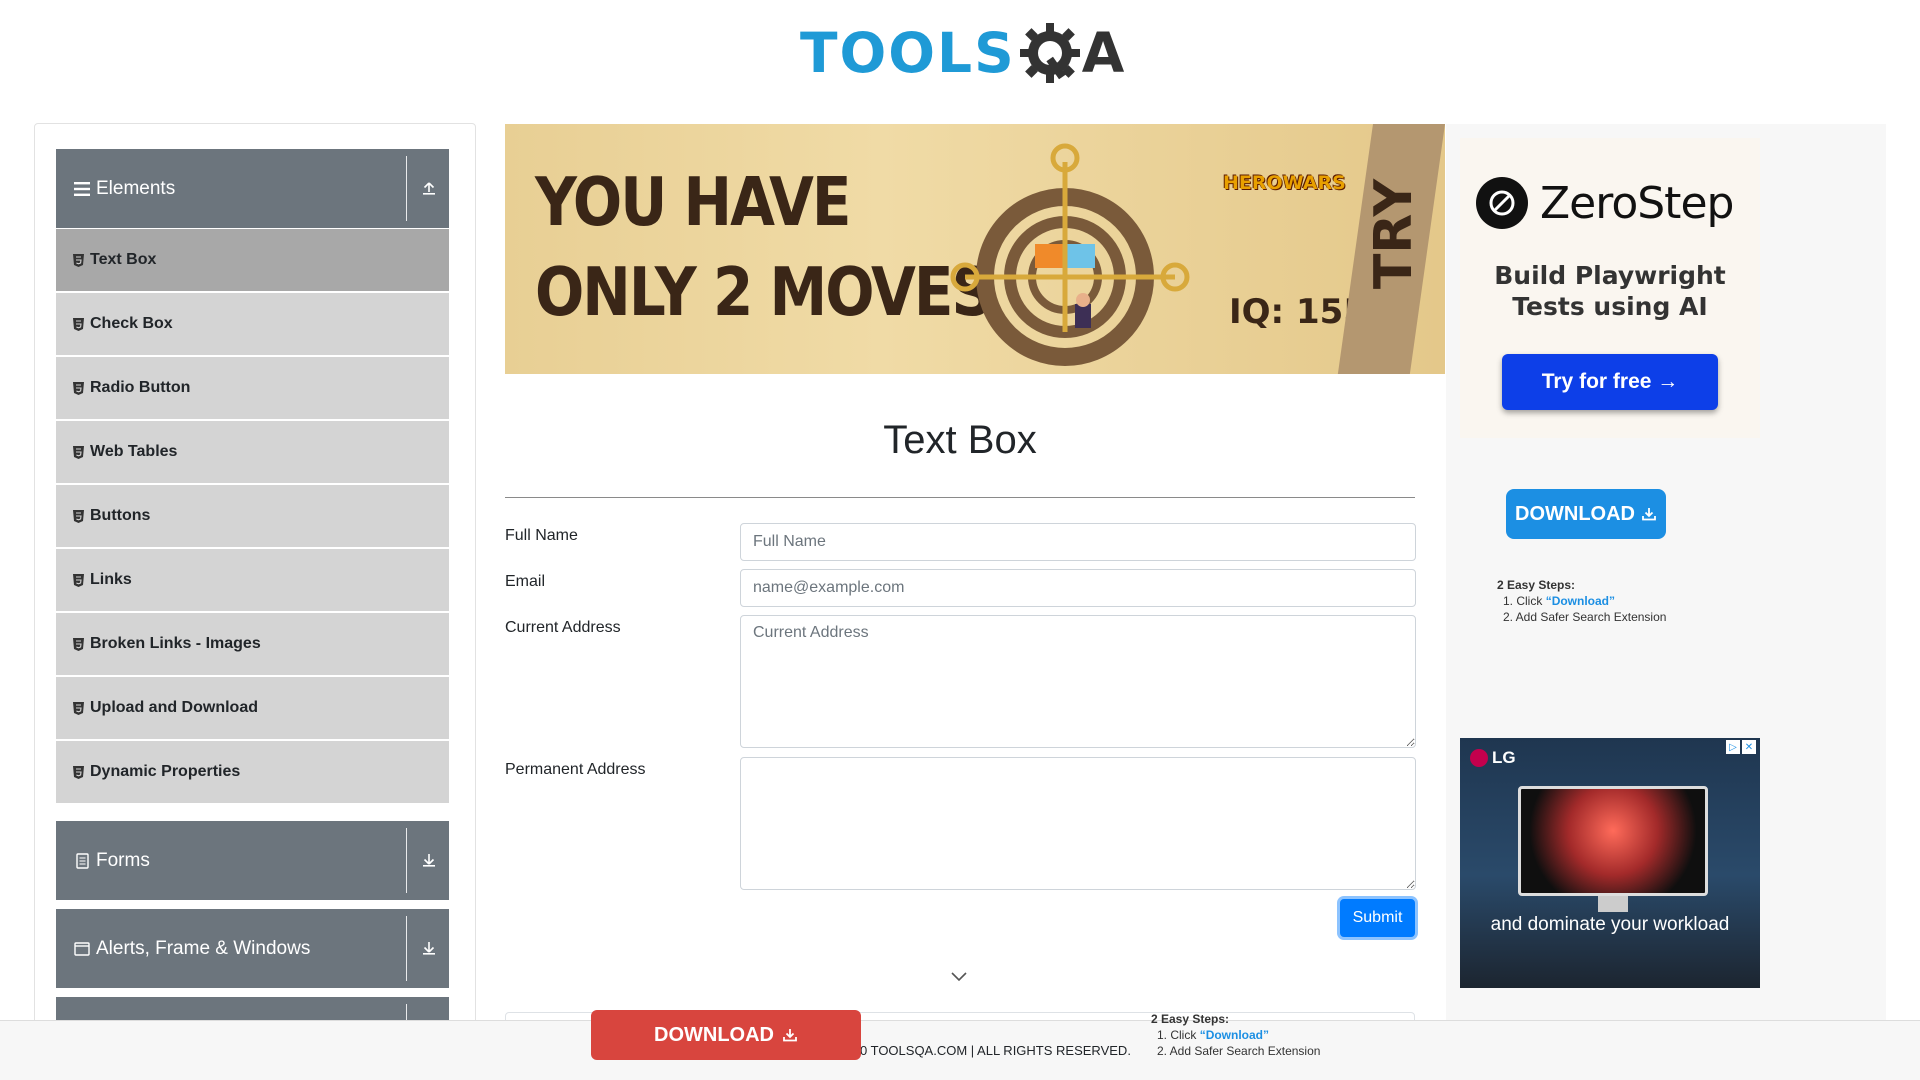 The image size is (1920, 1080). I want to click on zerostep-brand: ZeroStep, so click(1637, 203).